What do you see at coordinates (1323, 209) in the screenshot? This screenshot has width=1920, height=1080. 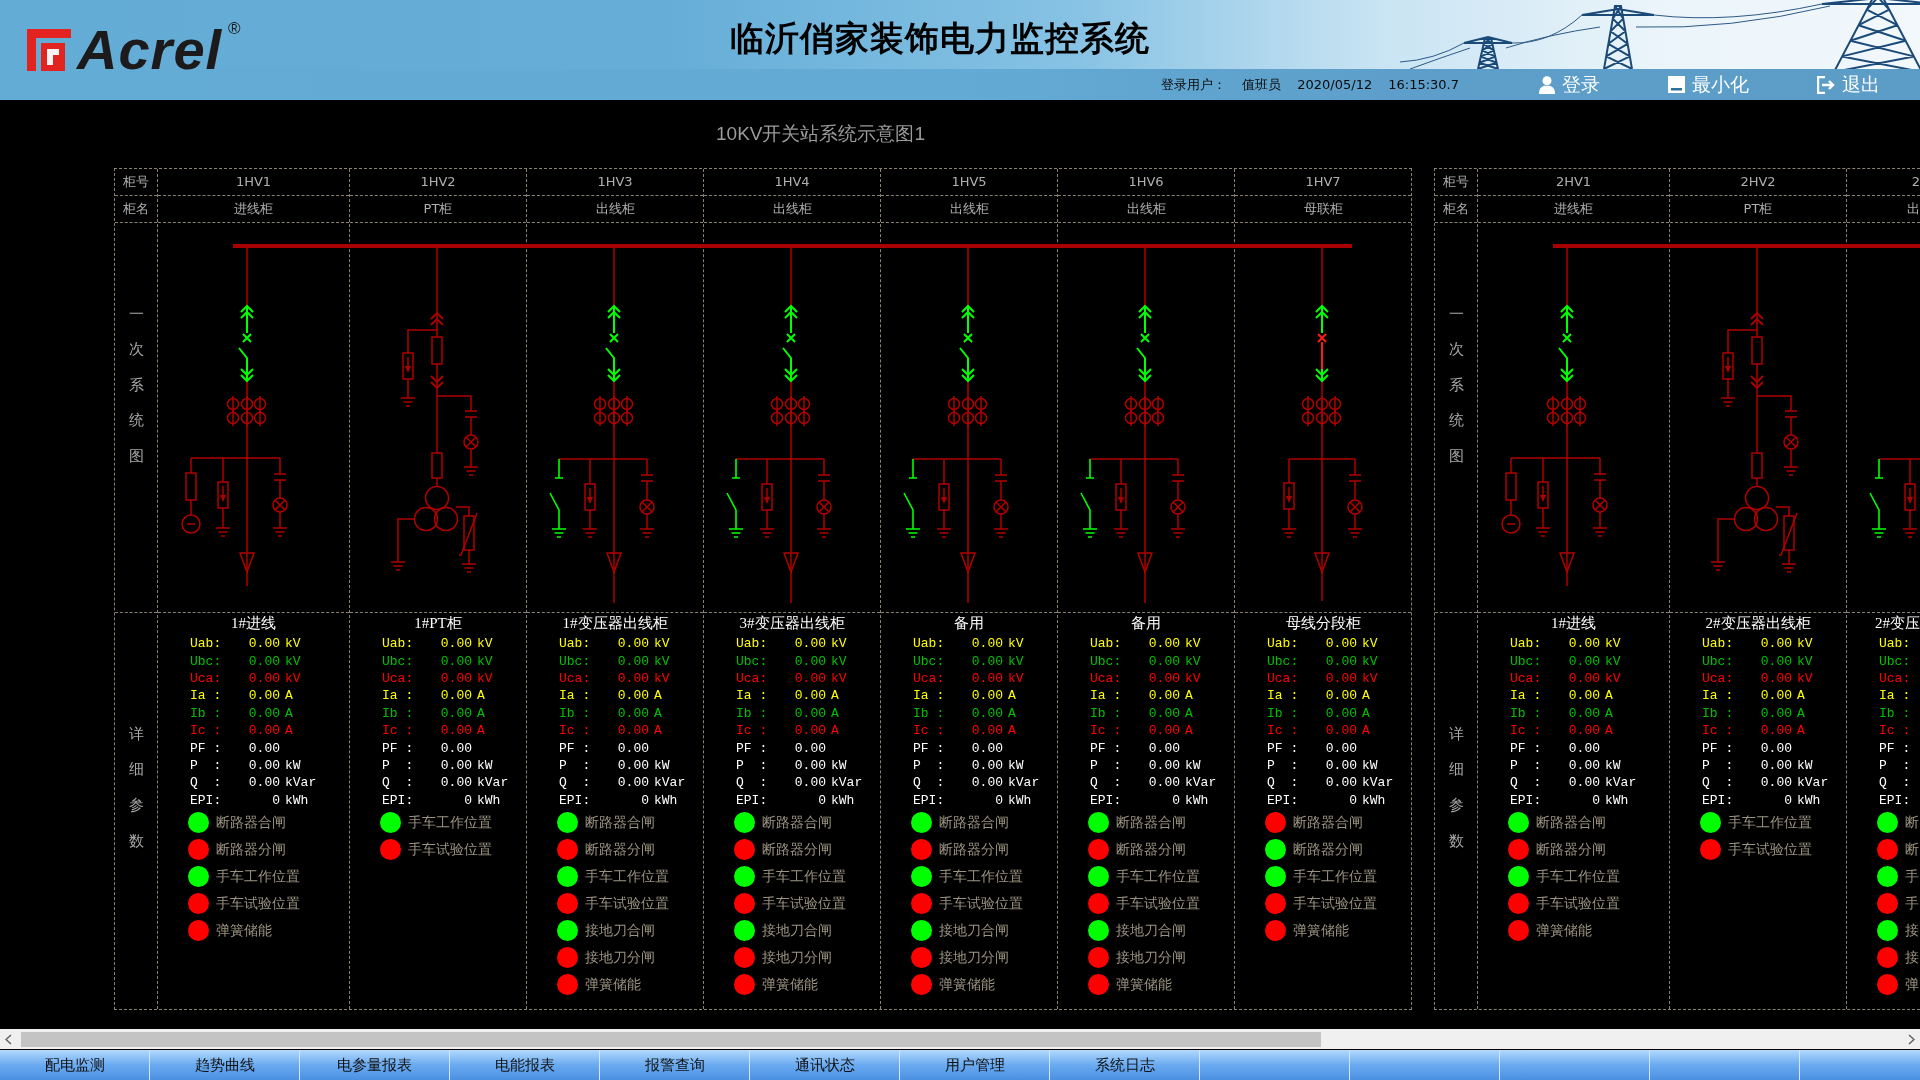 I see `cabinet-name: 母联柜` at bounding box center [1323, 209].